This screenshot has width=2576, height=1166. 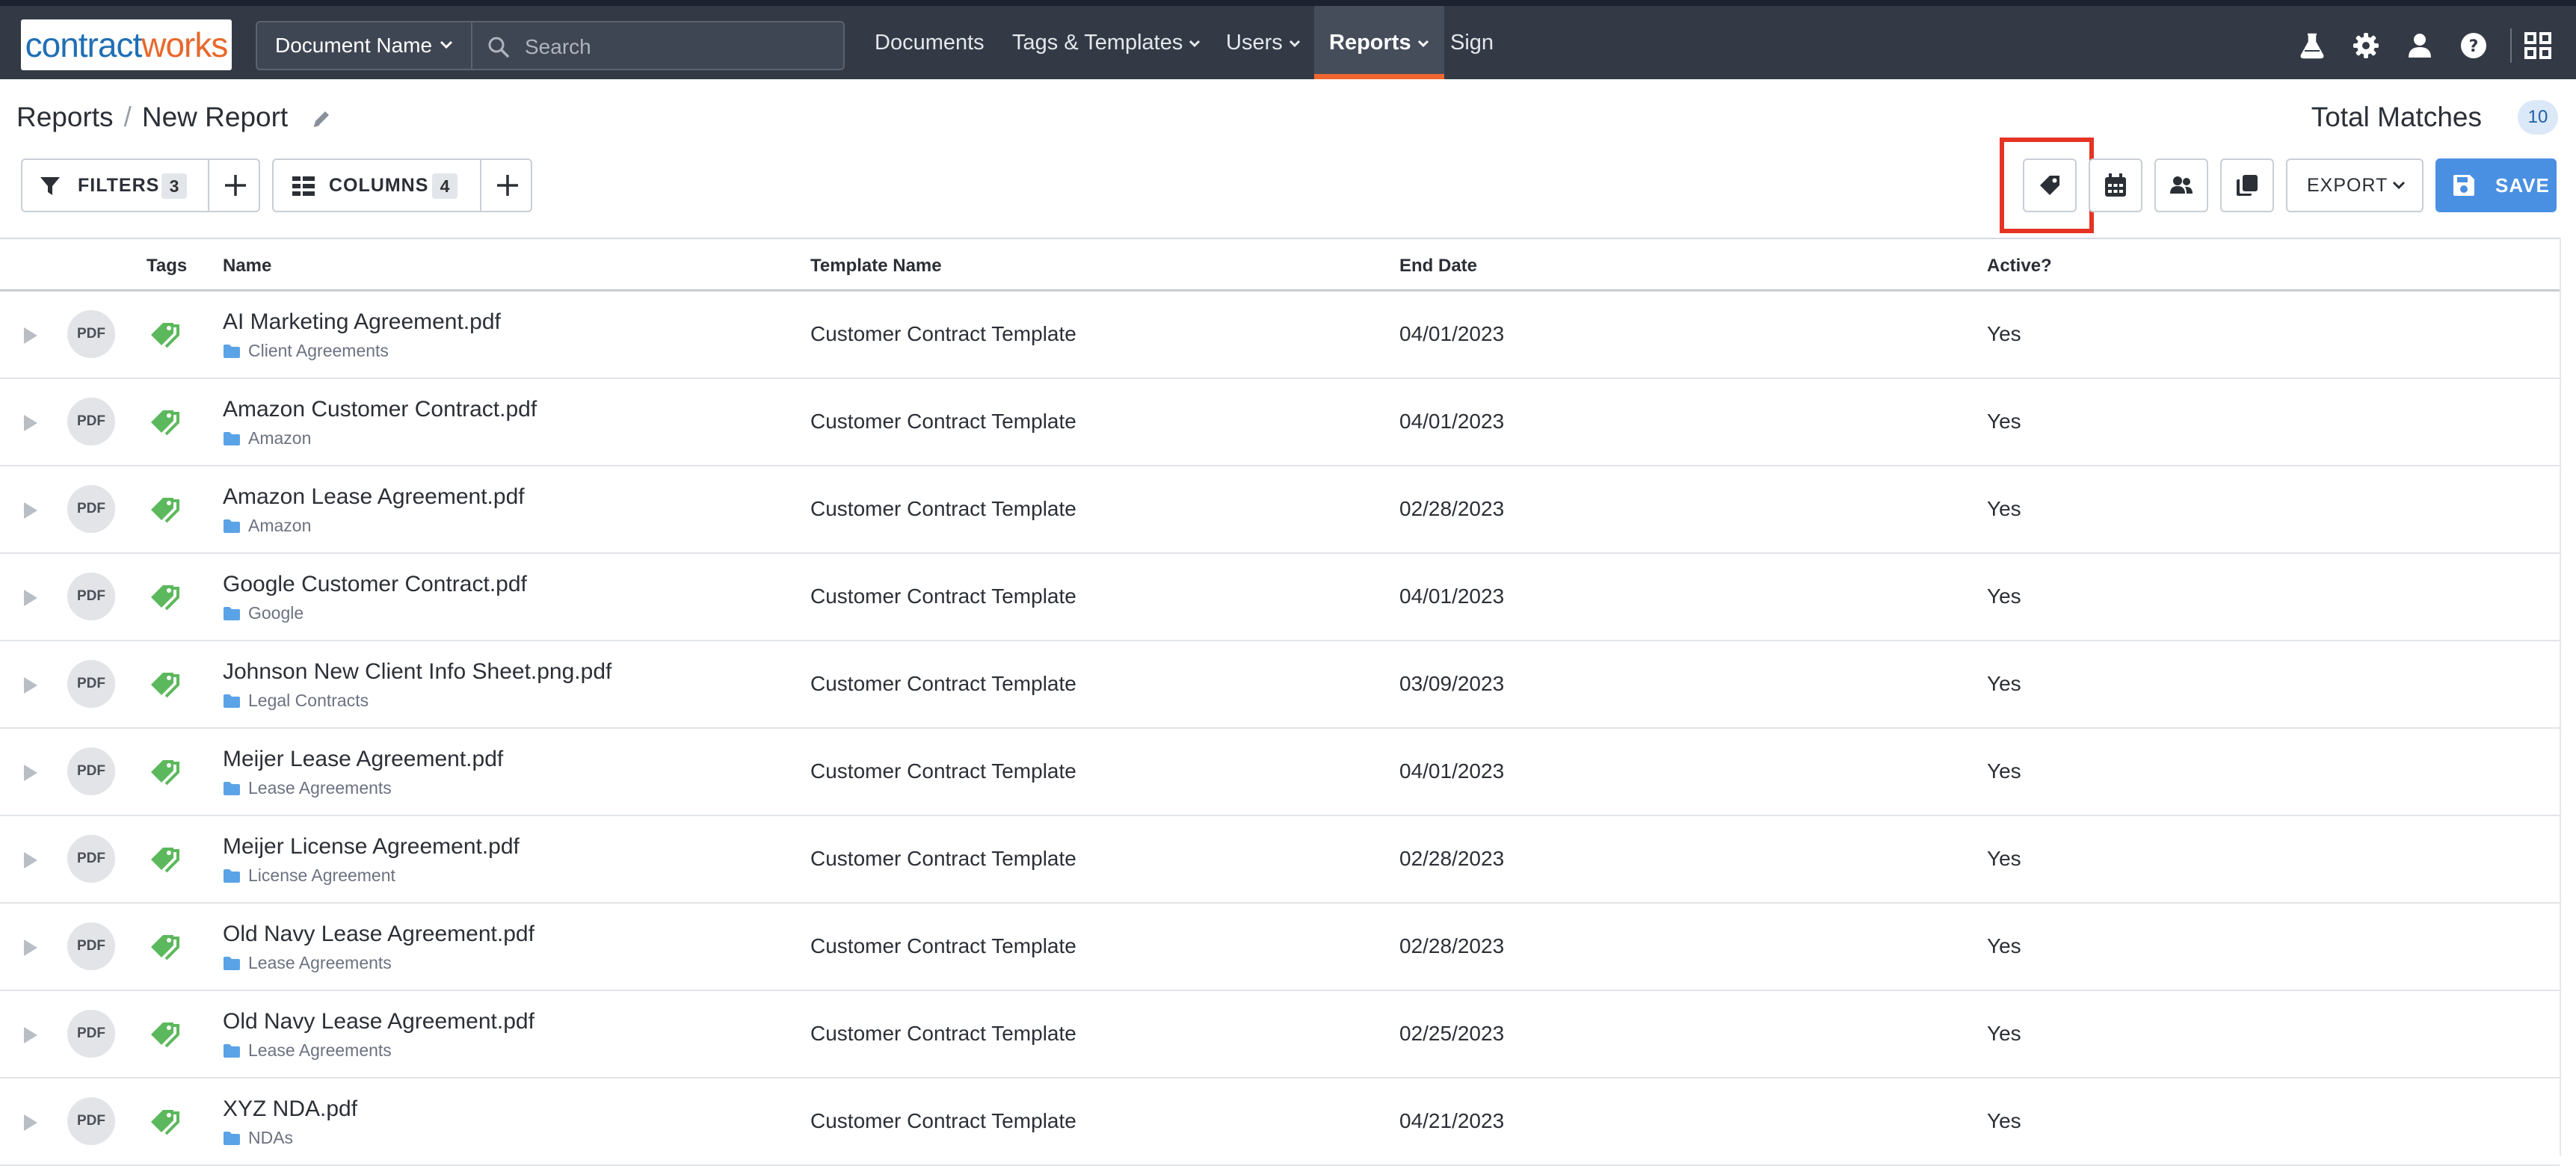 I want to click on document-name-link: Johnson New Client Info Sheet.png.pdf, so click(x=417, y=672).